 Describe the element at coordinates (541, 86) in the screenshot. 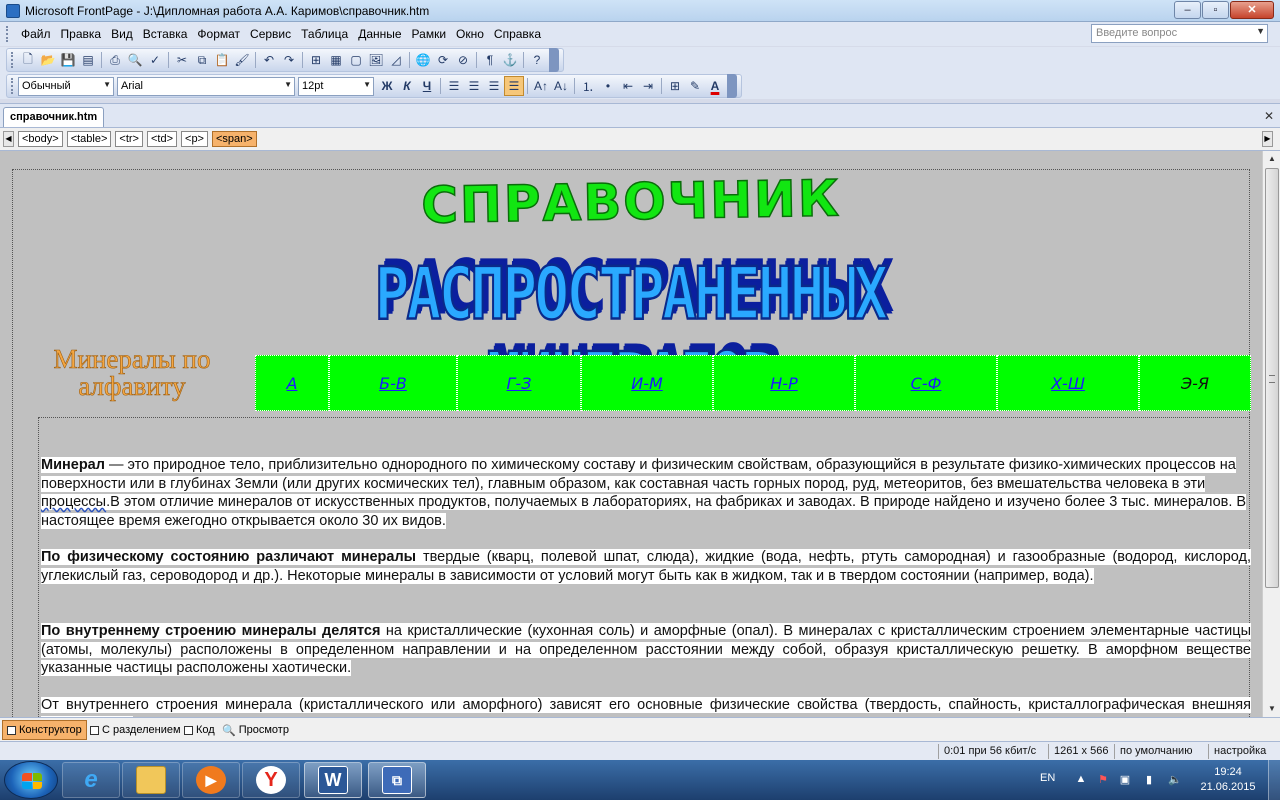

I see `increase-font-icon: A↑` at that location.